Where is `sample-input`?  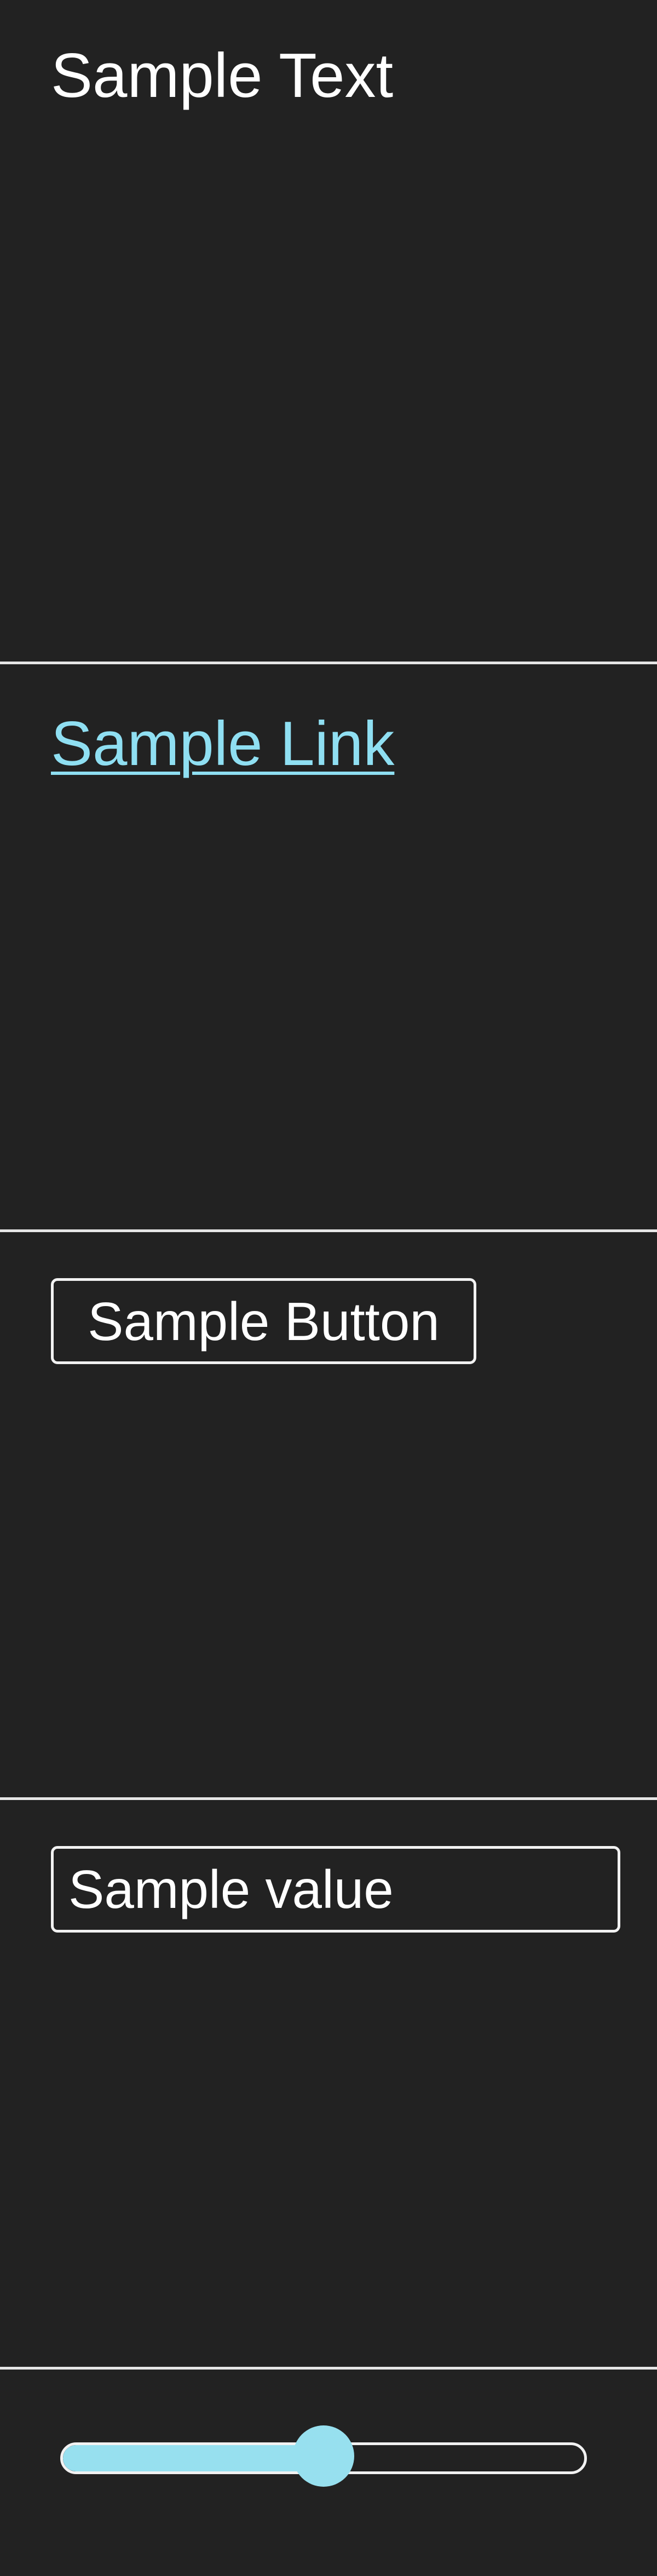 sample-input is located at coordinates (335, 1890).